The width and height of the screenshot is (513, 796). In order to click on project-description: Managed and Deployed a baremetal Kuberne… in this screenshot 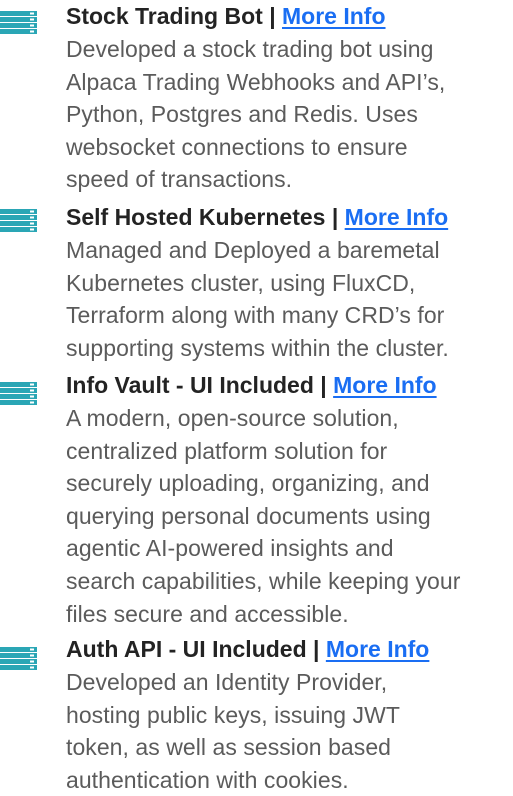, I will do `click(289, 299)`.